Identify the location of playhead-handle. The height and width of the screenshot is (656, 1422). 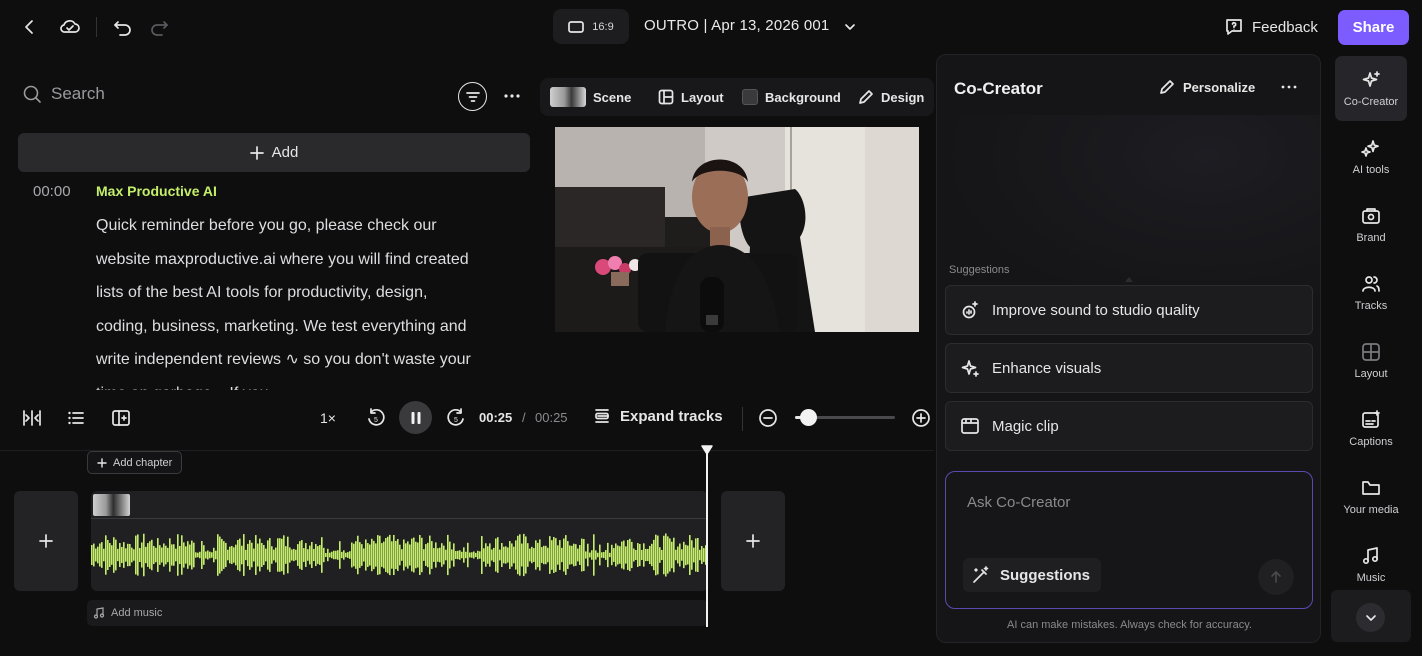
(707, 451).